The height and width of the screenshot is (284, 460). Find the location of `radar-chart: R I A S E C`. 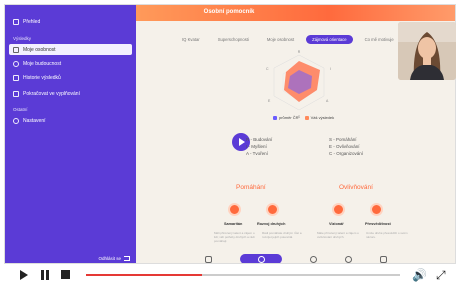

radar-chart: R I A S E C is located at coordinates (298, 84).